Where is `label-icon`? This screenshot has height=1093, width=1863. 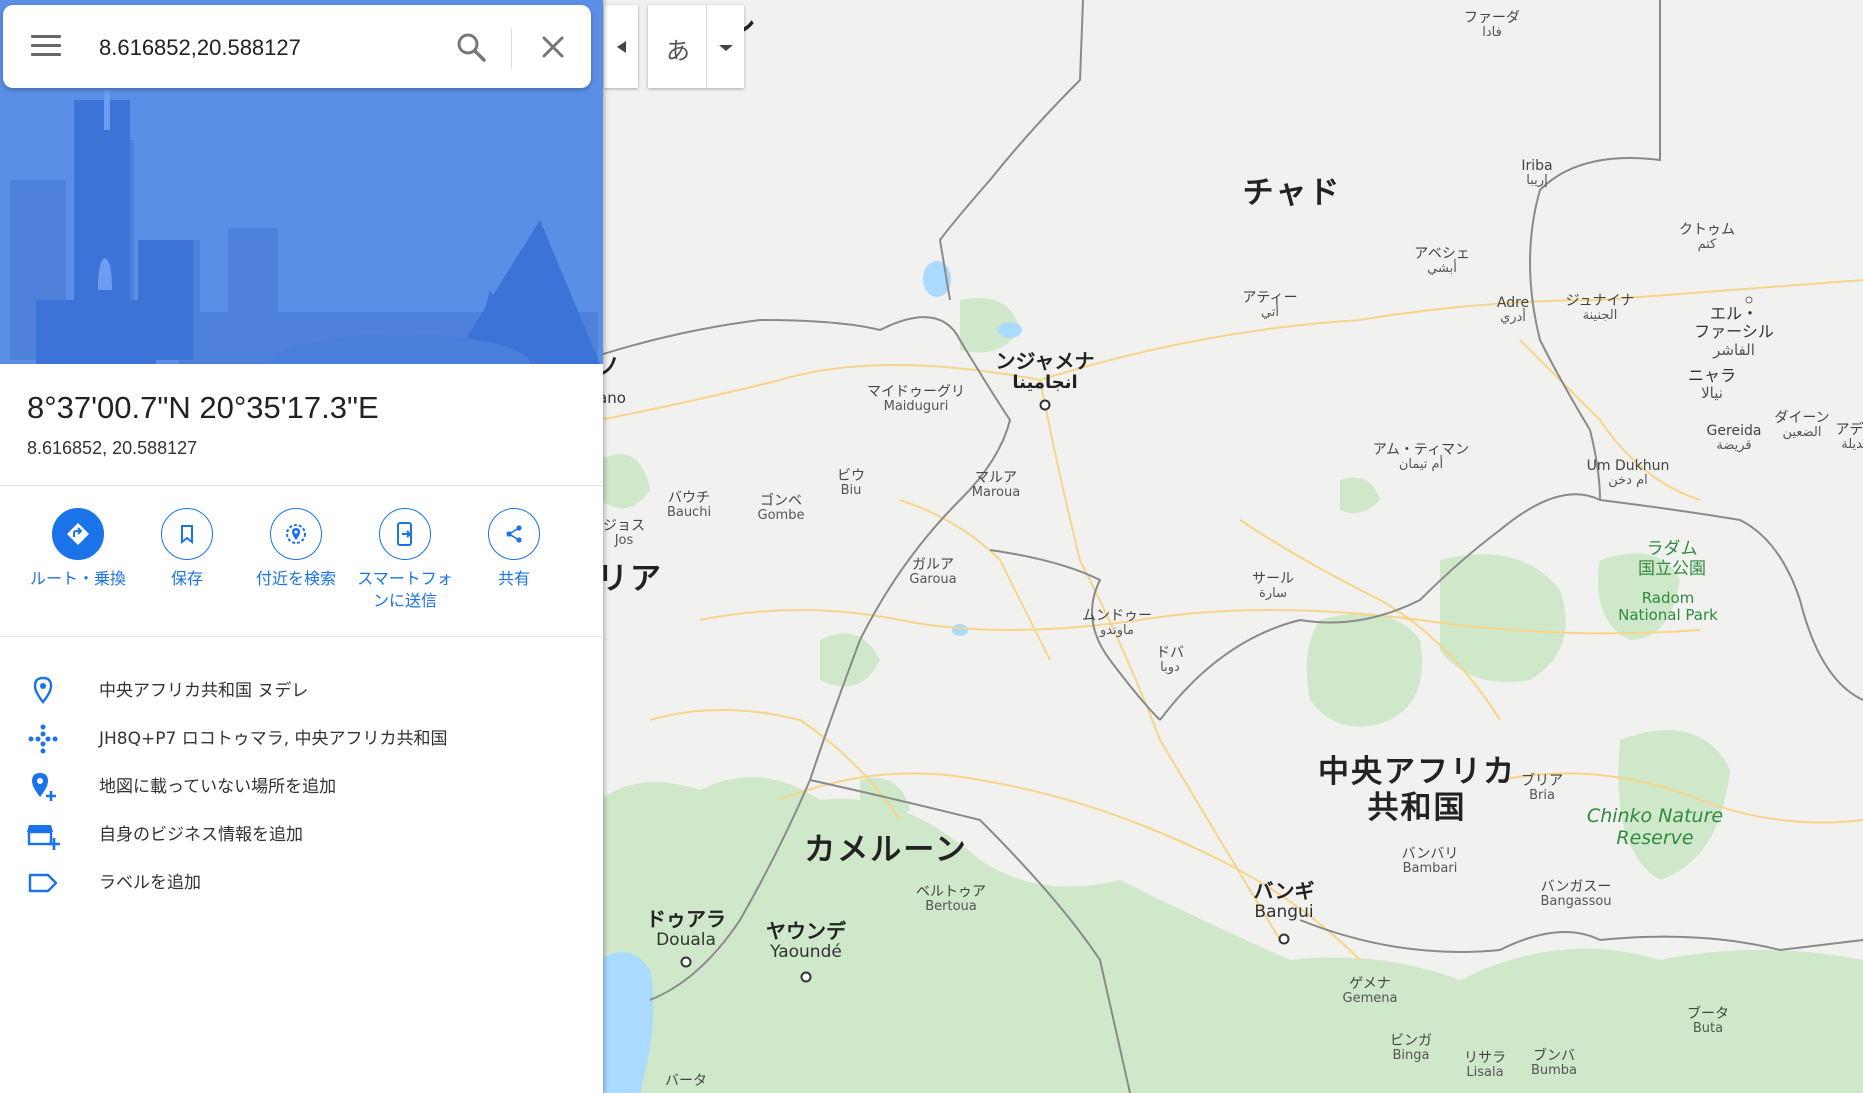 label-icon is located at coordinates (43, 883).